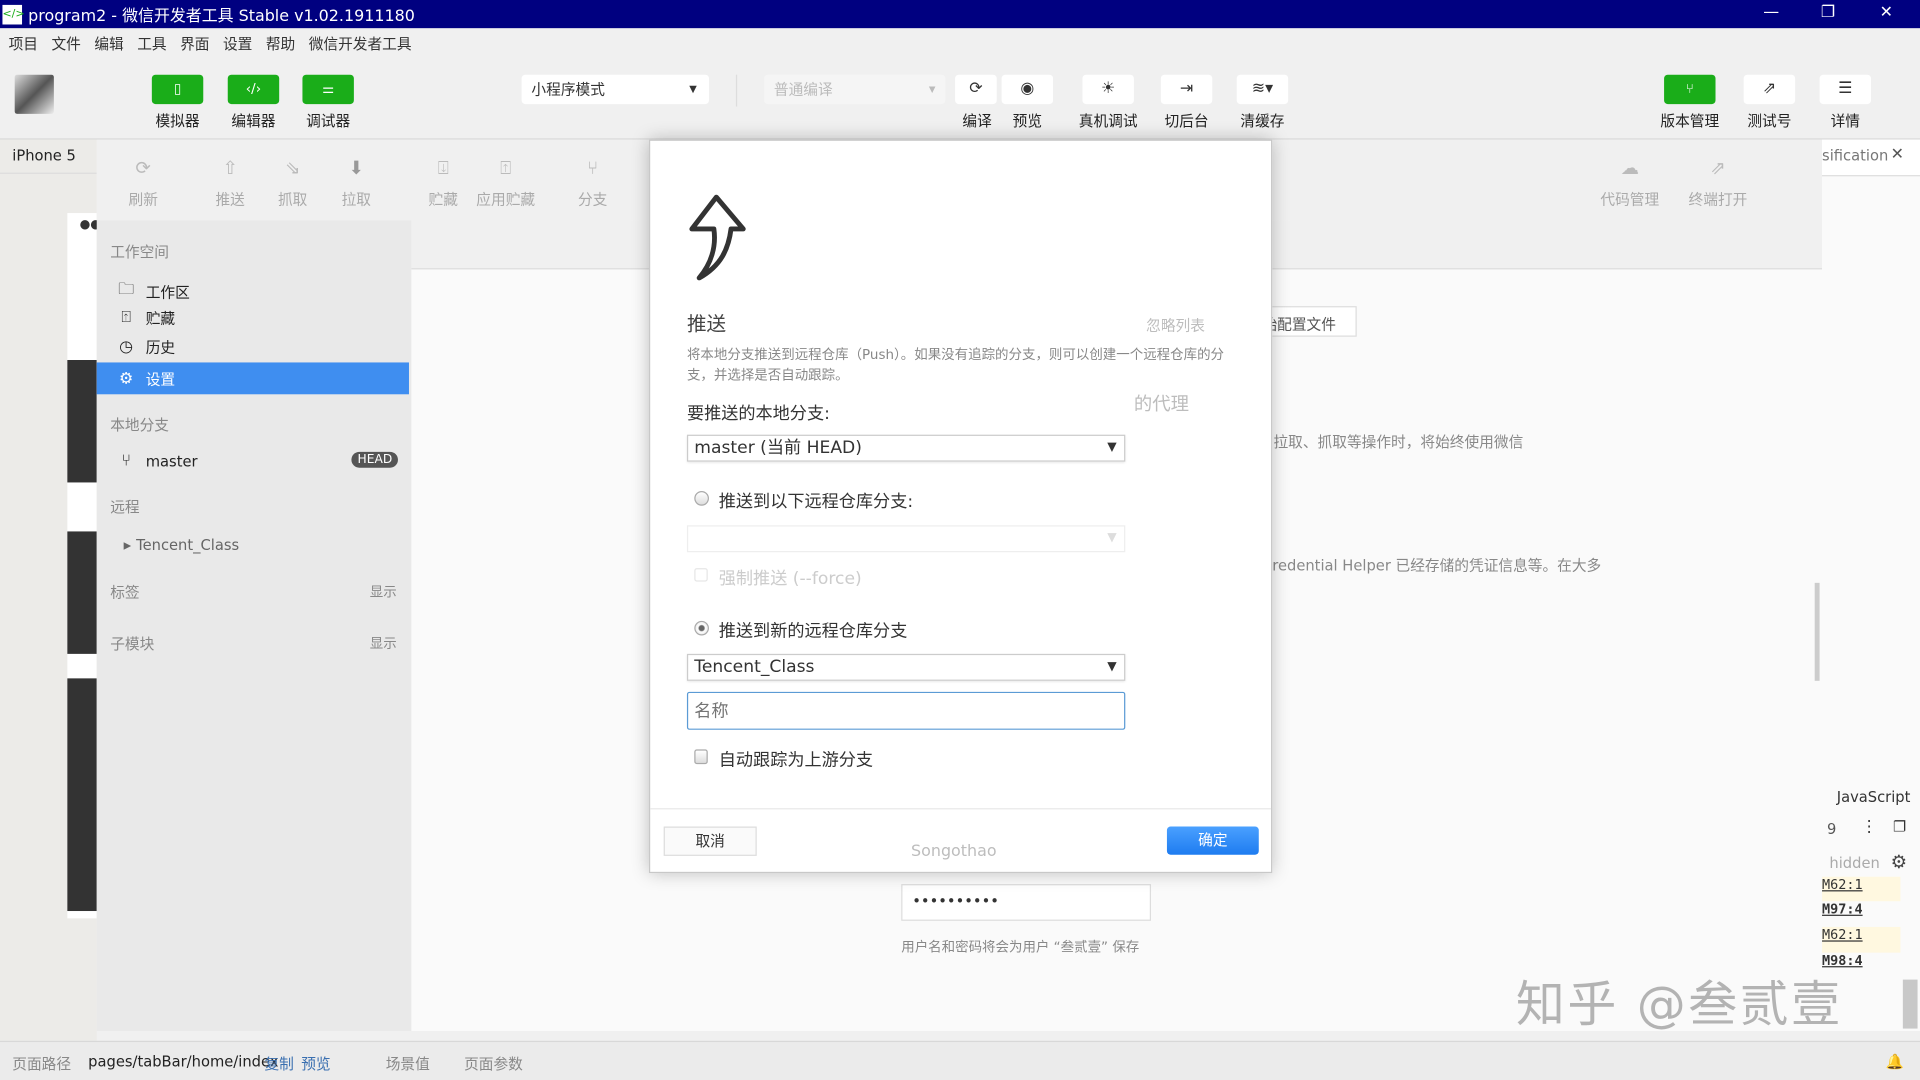 This screenshot has height=1080, width=1920. I want to click on dialog-title: 推送, so click(706, 324).